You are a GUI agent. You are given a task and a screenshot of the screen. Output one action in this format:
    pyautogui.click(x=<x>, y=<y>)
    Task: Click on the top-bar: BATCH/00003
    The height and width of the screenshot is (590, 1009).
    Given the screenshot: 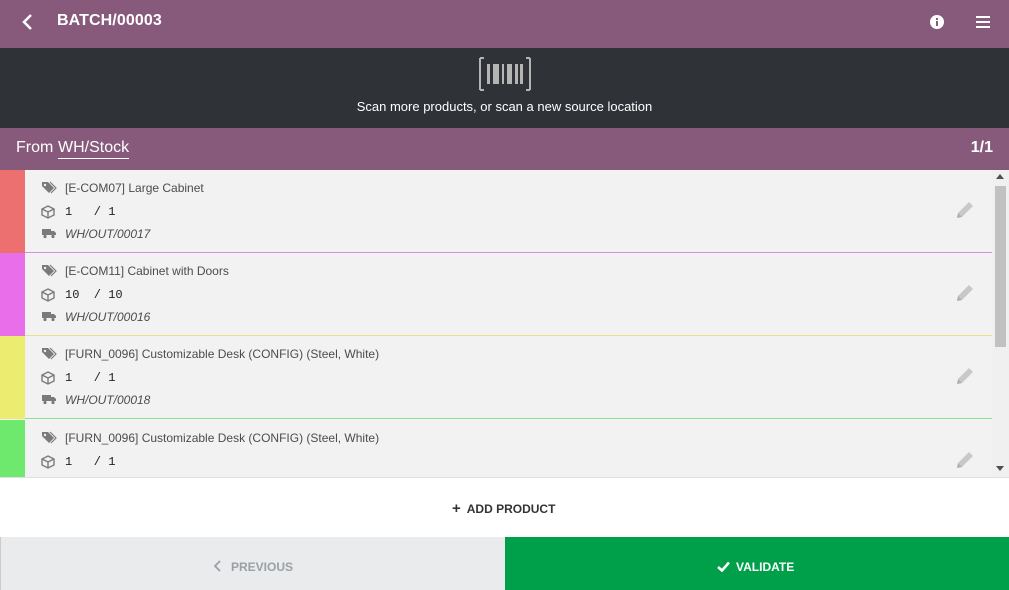 What is the action you would take?
    pyautogui.click(x=504, y=24)
    